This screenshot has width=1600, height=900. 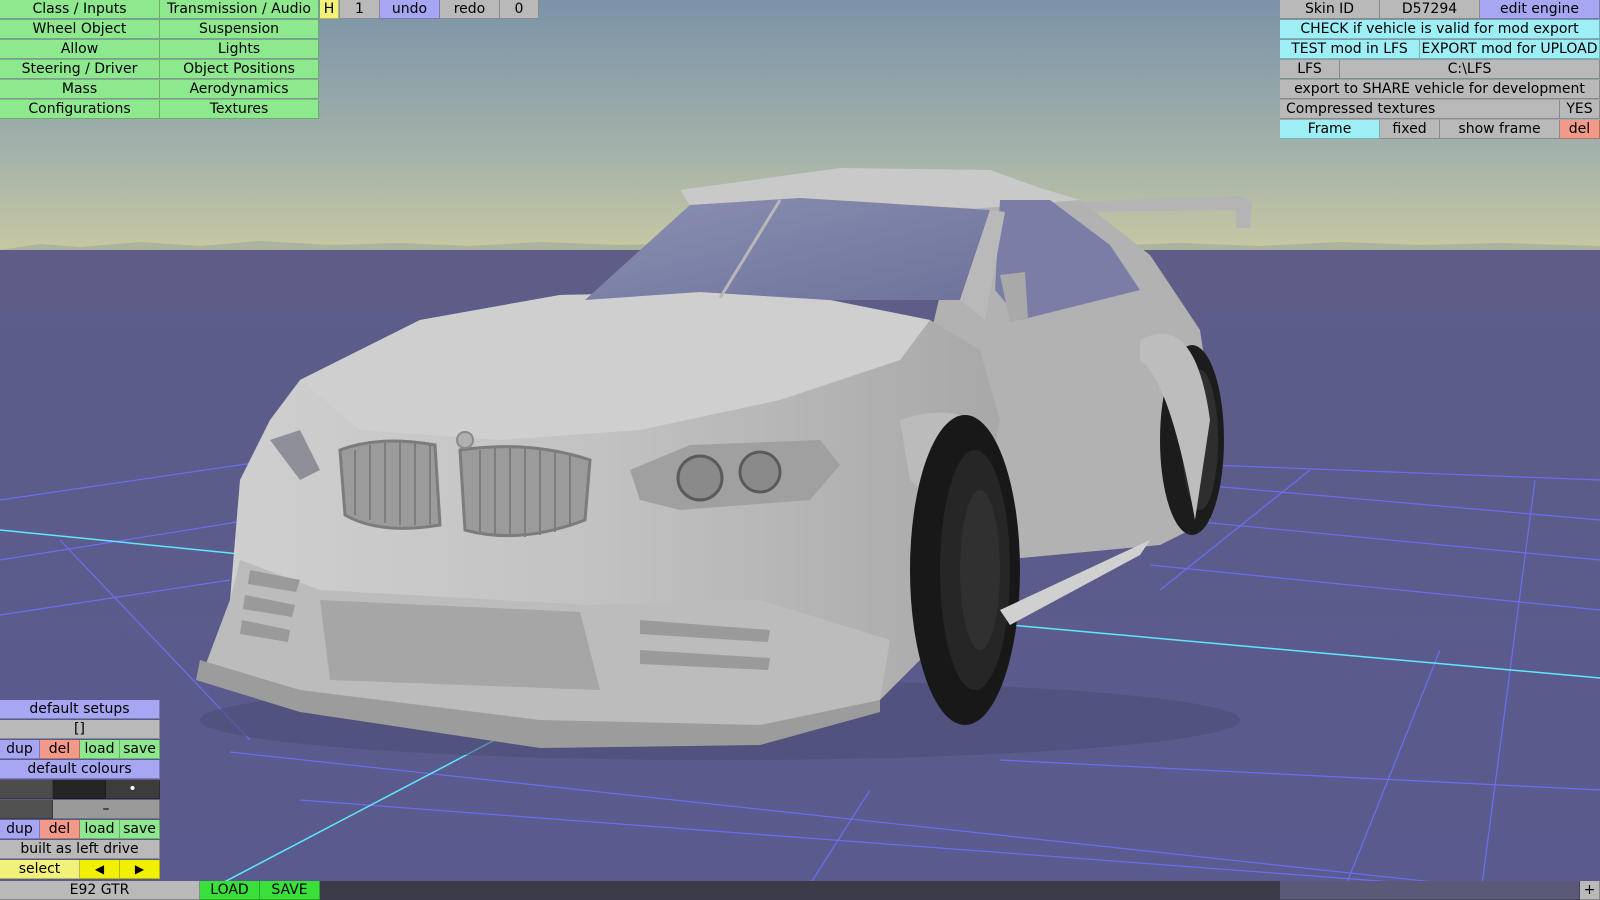 What do you see at coordinates (140, 869) in the screenshot?
I see `next-arrow-button: ▶` at bounding box center [140, 869].